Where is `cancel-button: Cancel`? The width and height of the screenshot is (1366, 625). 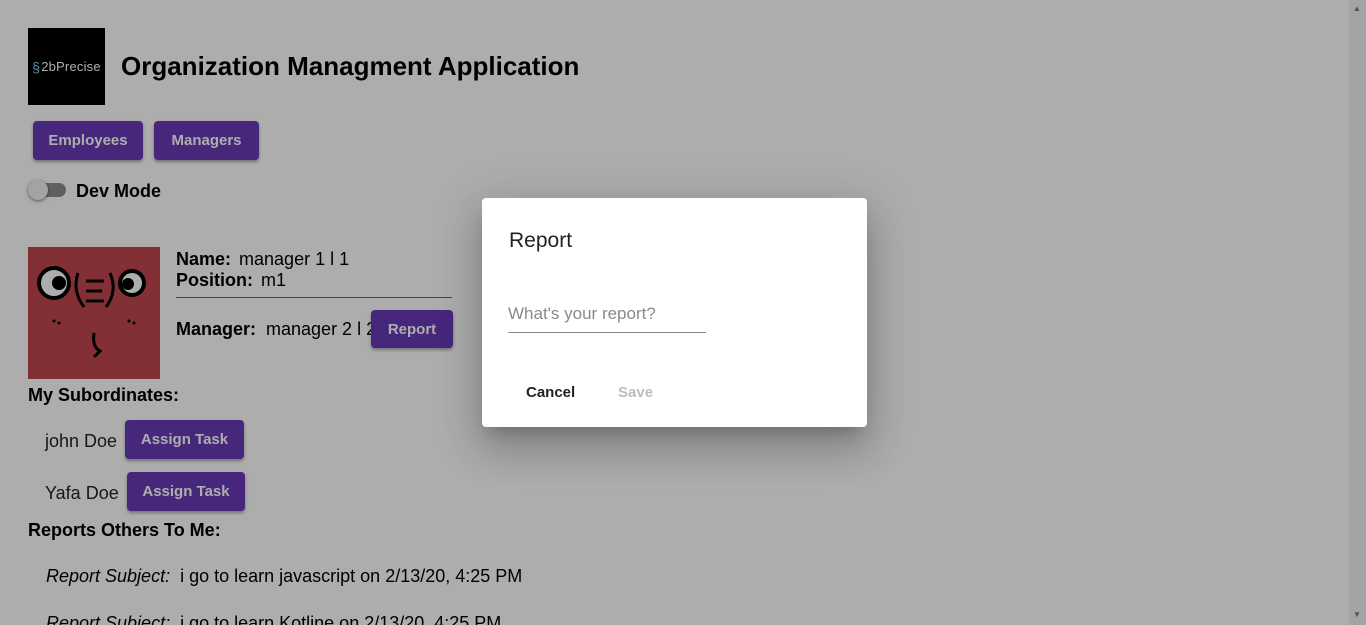 cancel-button: Cancel is located at coordinates (550, 392).